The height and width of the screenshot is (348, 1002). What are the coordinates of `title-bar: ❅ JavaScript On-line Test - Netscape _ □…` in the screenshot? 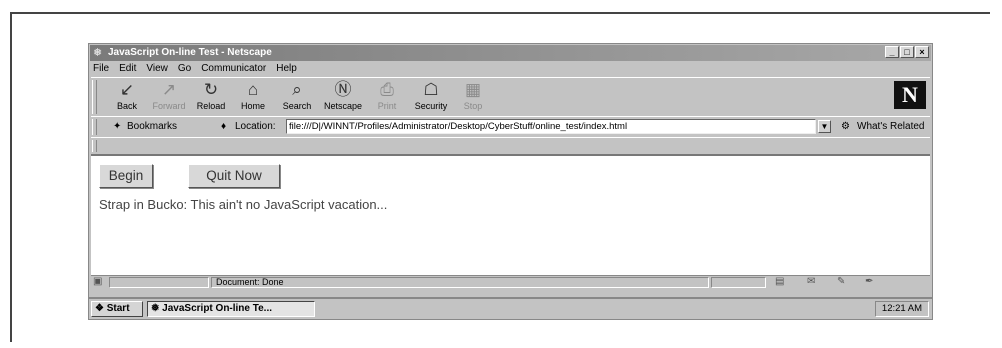 It's located at (510, 53).